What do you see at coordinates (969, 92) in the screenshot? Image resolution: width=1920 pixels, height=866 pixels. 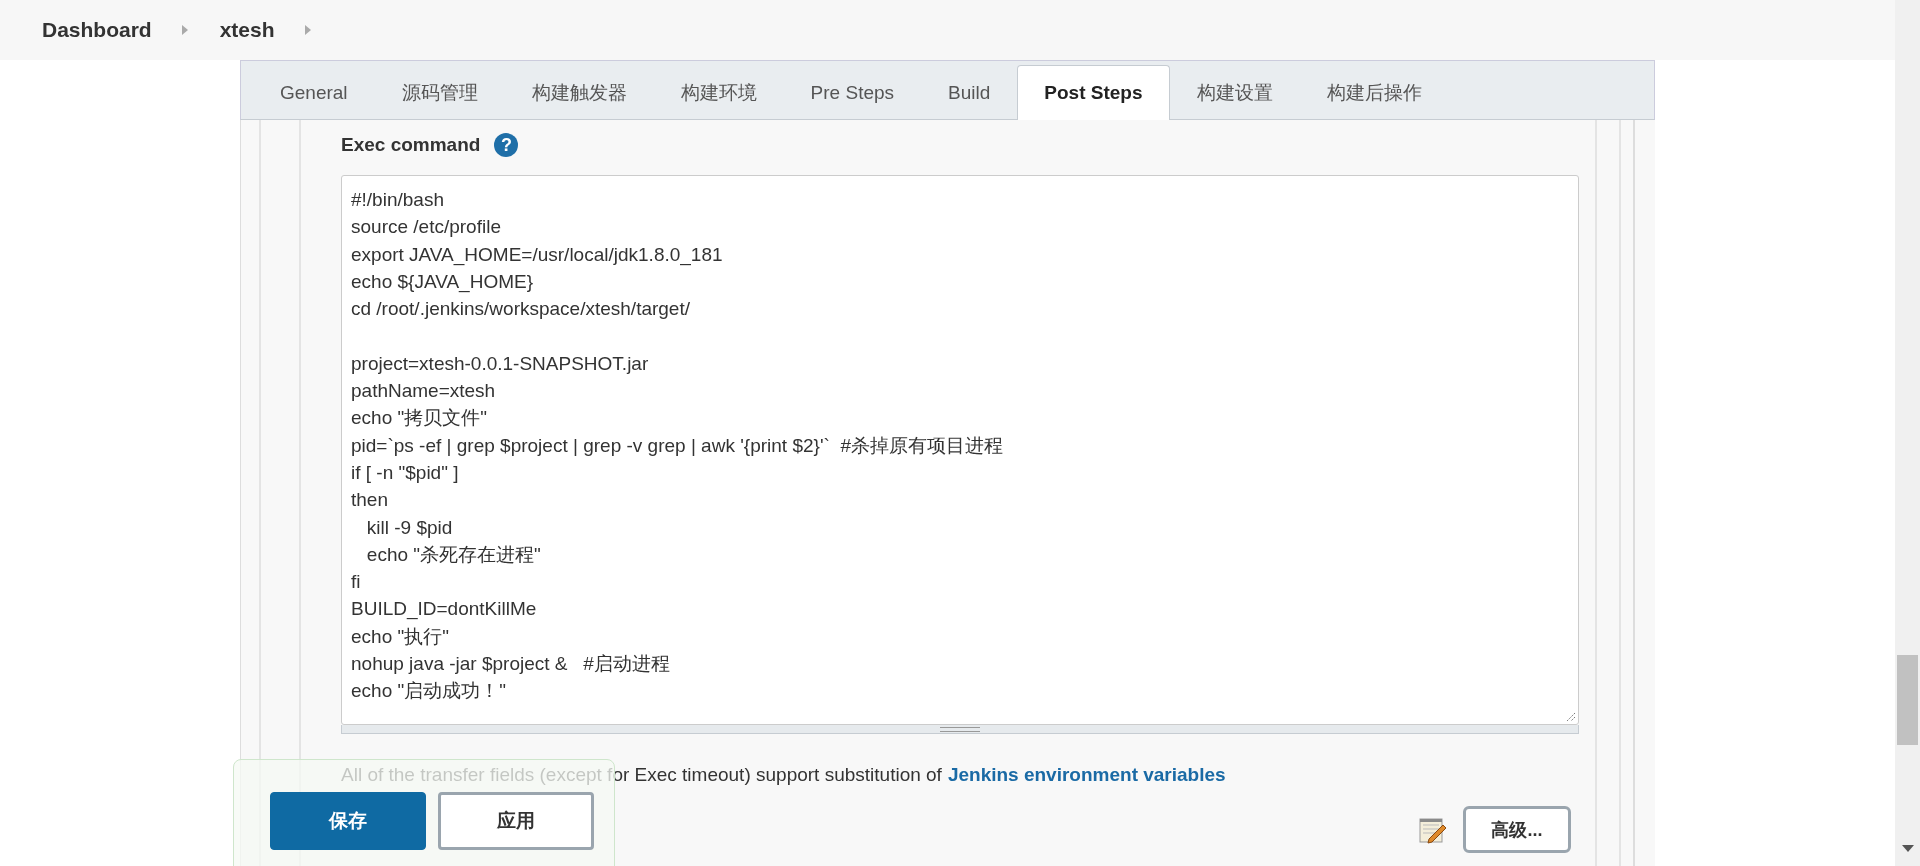 I see `tab: Build` at bounding box center [969, 92].